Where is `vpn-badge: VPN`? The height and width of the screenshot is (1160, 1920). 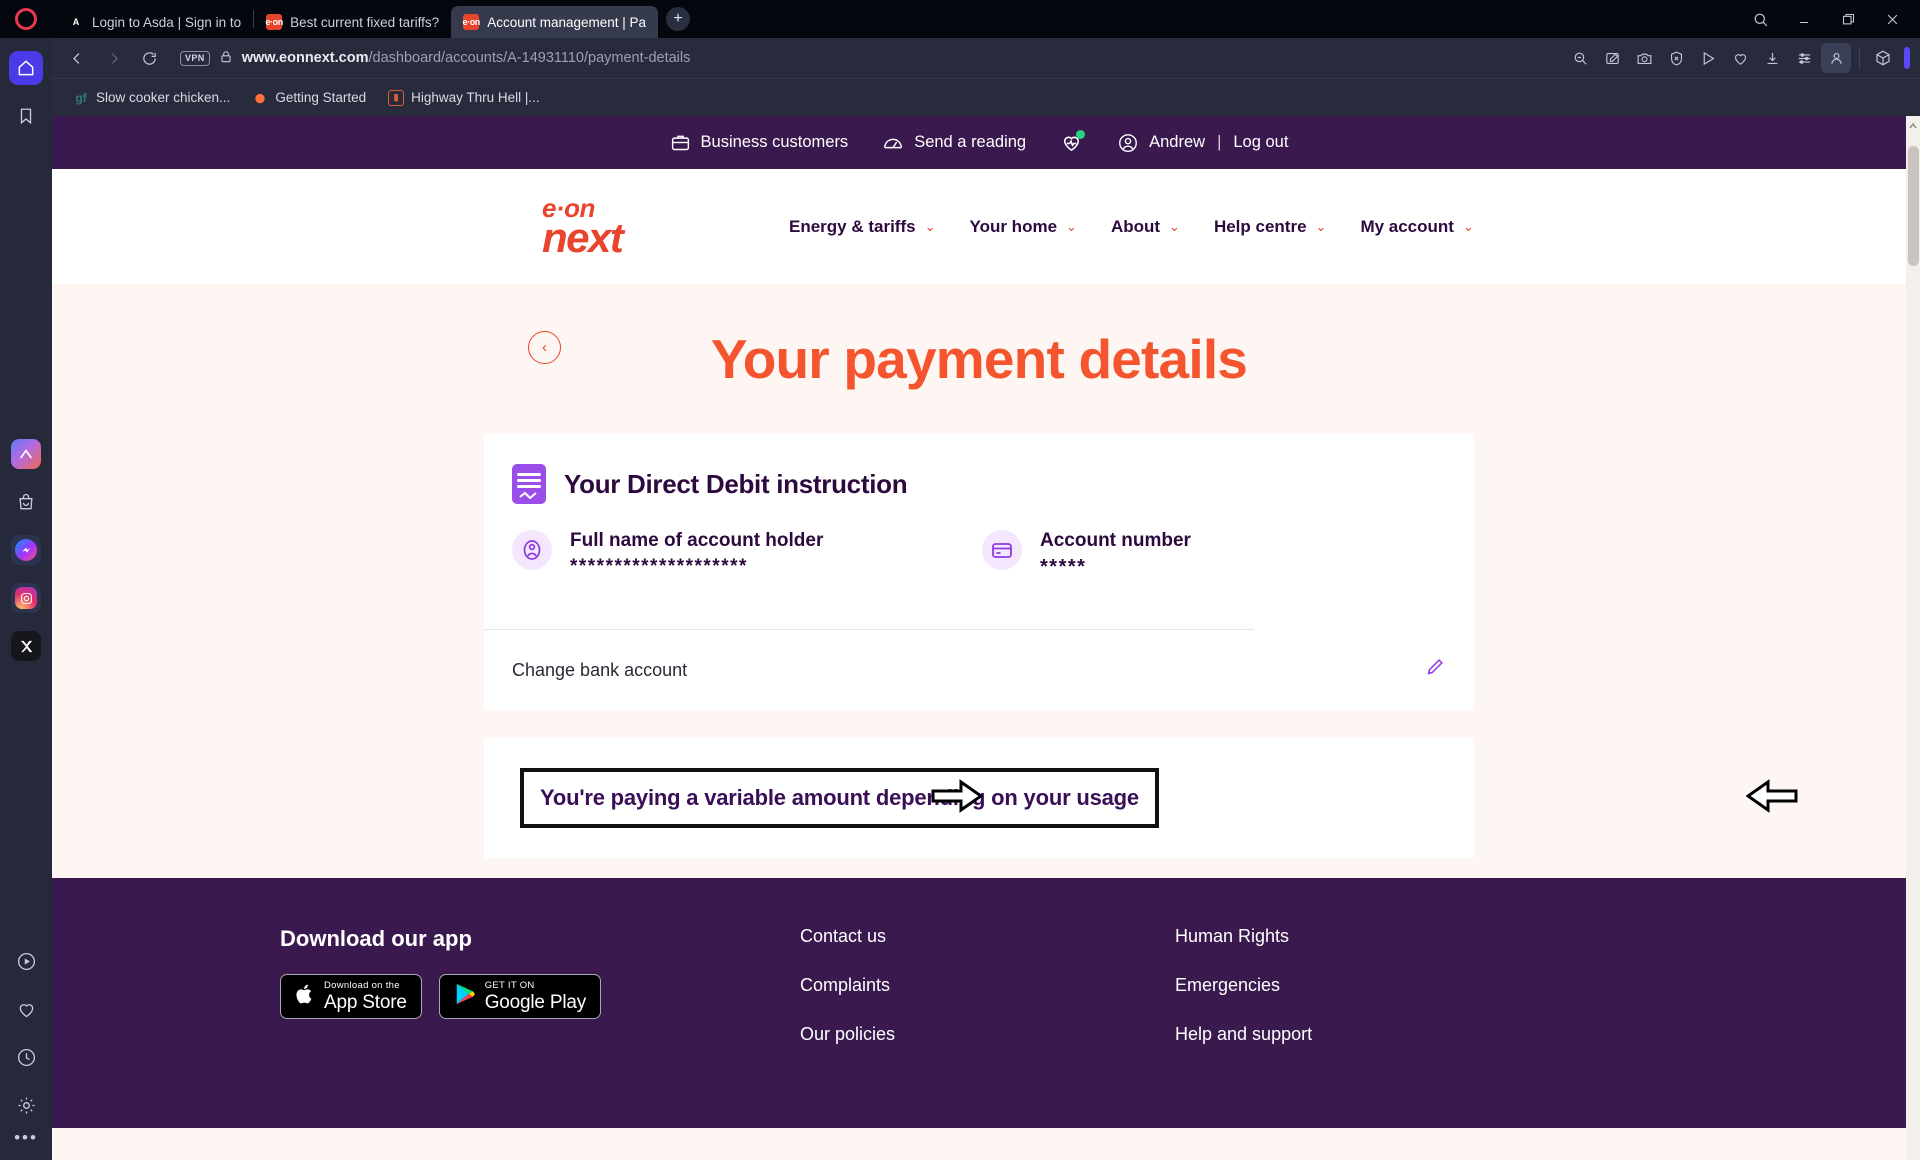
vpn-badge: VPN is located at coordinates (195, 58).